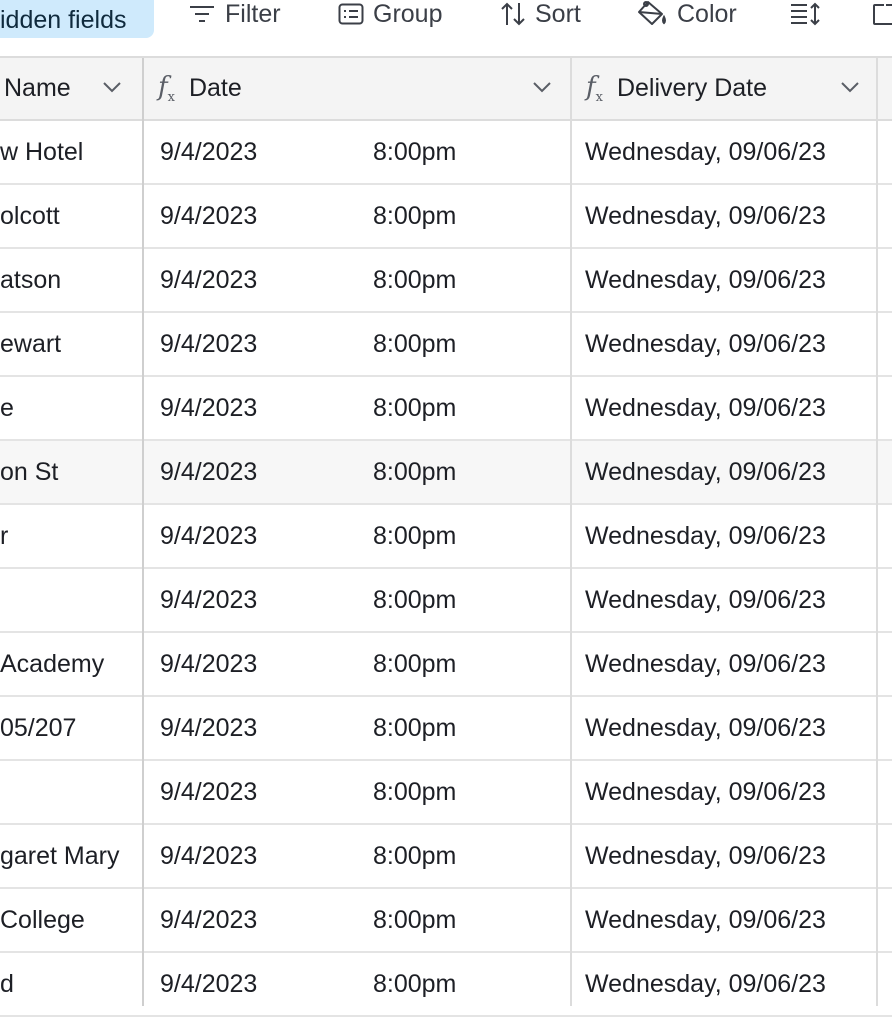 Image resolution: width=892 pixels, height=1017 pixels. Describe the element at coordinates (882, 14) in the screenshot. I see `share-icon` at that location.